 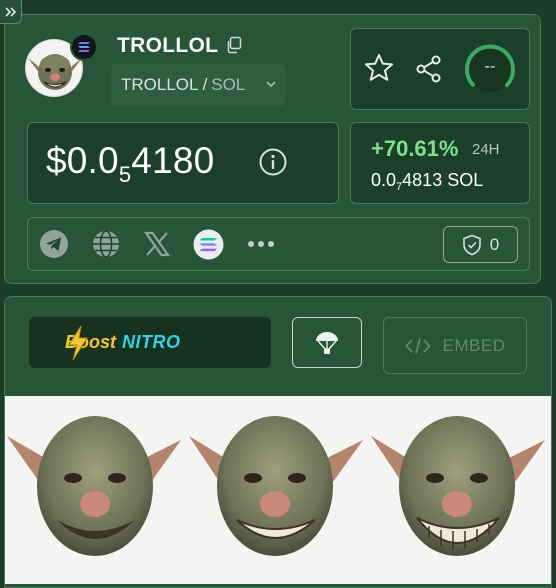 I want to click on price-change-percent: +70.61%, so click(x=415, y=148).